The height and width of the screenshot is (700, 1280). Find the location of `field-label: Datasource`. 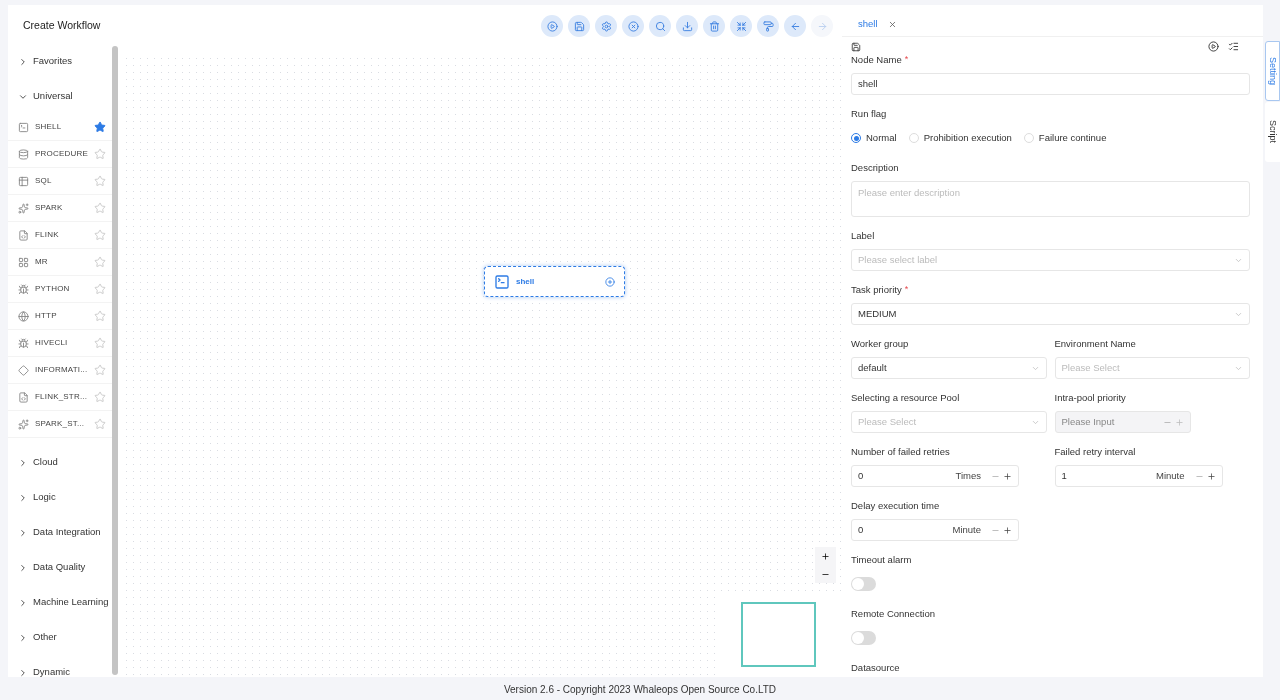

field-label: Datasource is located at coordinates (875, 667).